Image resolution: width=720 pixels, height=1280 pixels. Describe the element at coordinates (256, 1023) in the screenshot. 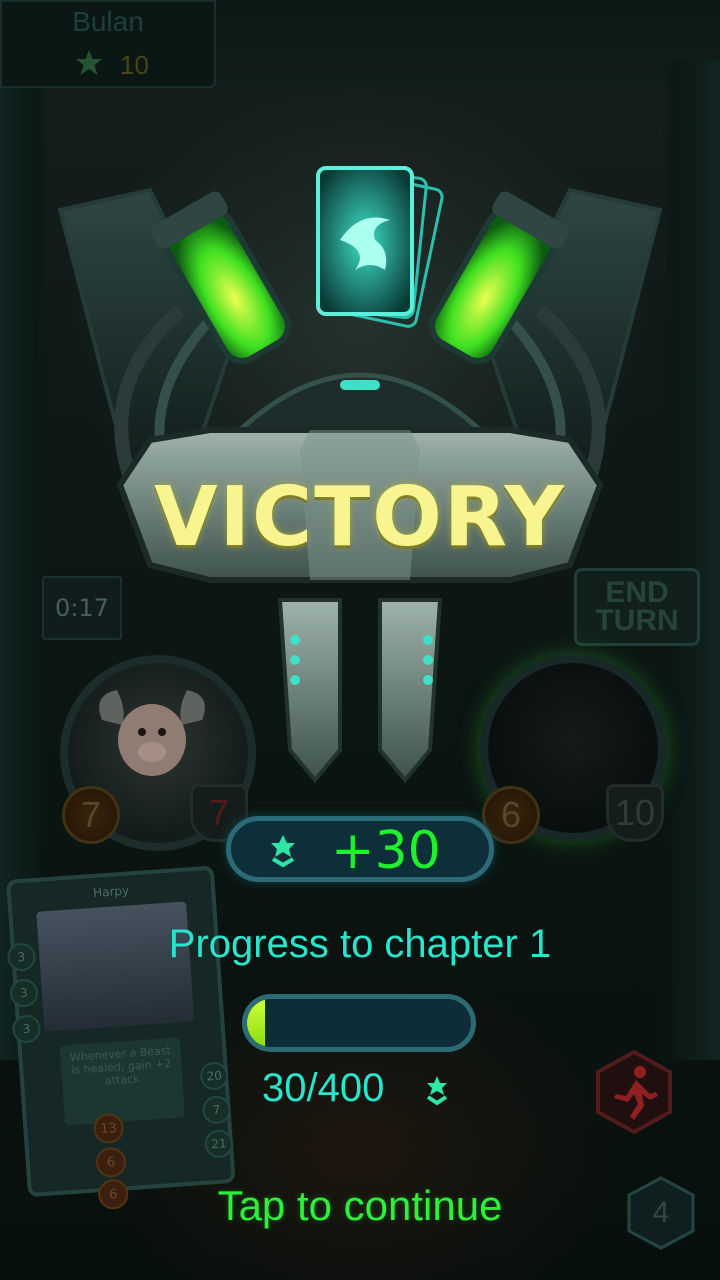

I see `chapter-progress-fill` at that location.